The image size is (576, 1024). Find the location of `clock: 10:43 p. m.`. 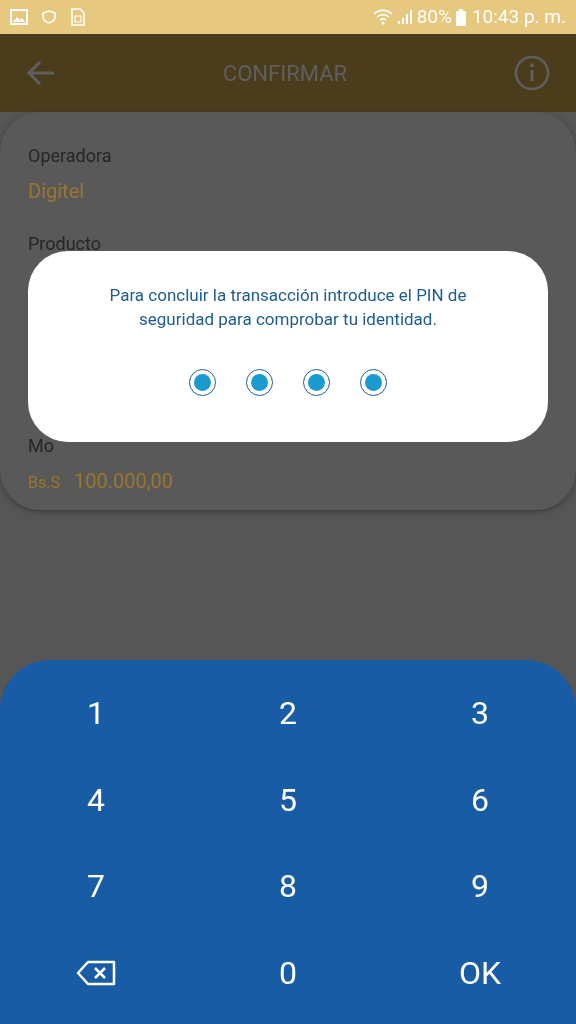

clock: 10:43 p. m. is located at coordinates (518, 16).